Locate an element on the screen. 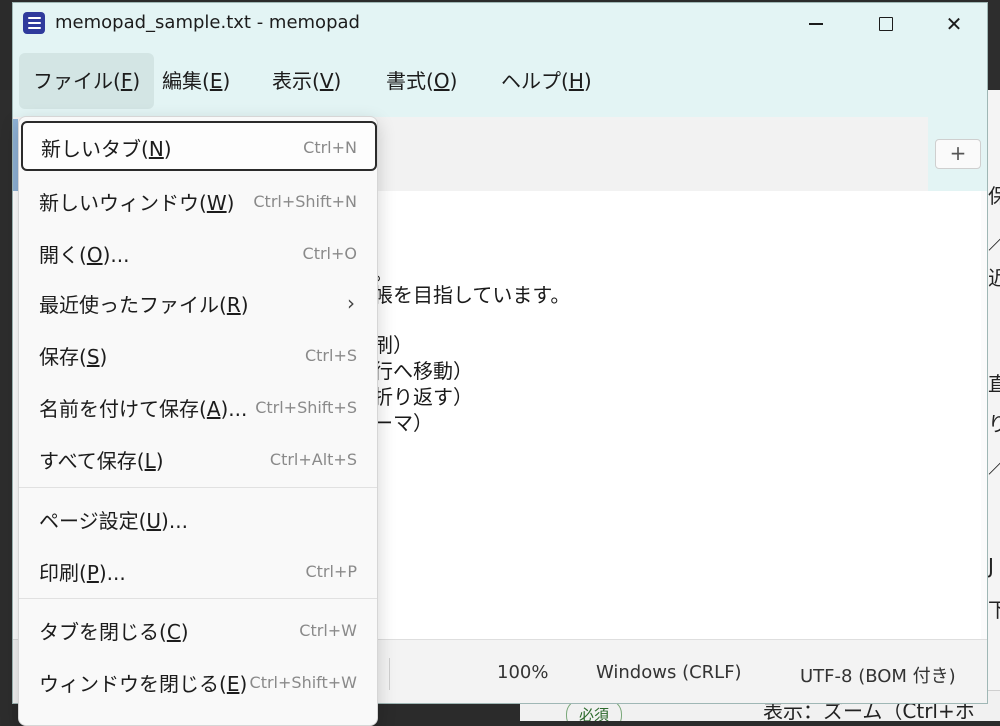 This screenshot has height=726, width=1000. minimize-icon is located at coordinates (816, 24).